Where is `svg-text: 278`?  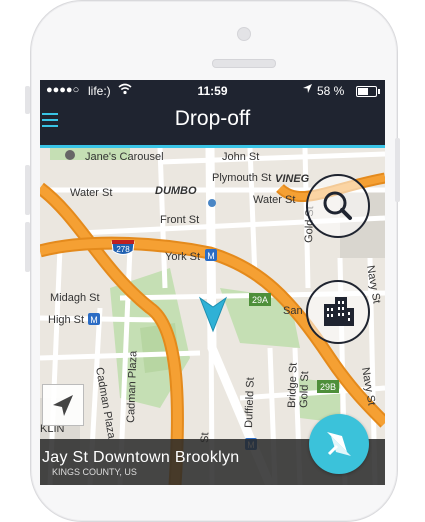 svg-text: 278 is located at coordinates (123, 249).